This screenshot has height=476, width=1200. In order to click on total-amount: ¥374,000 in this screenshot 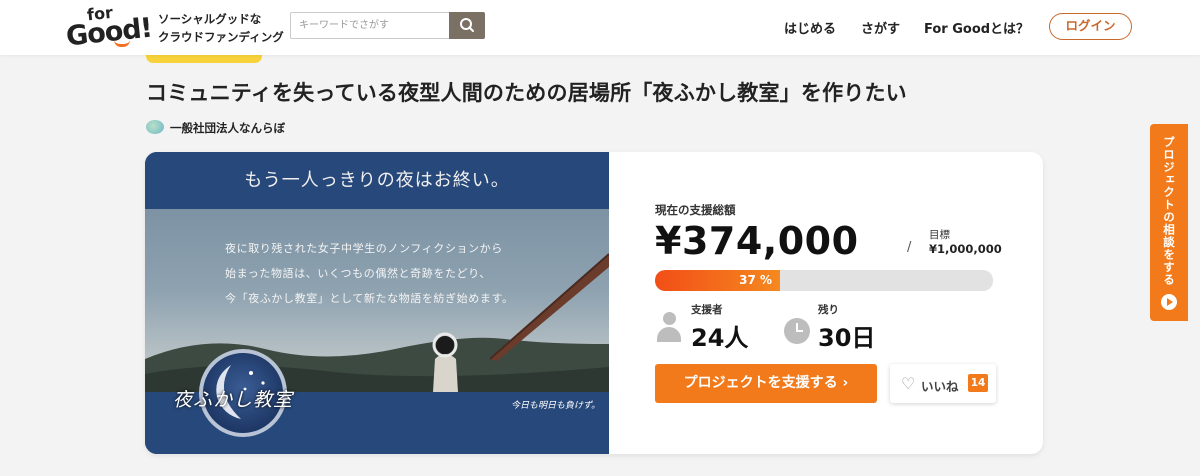, I will do `click(757, 241)`.